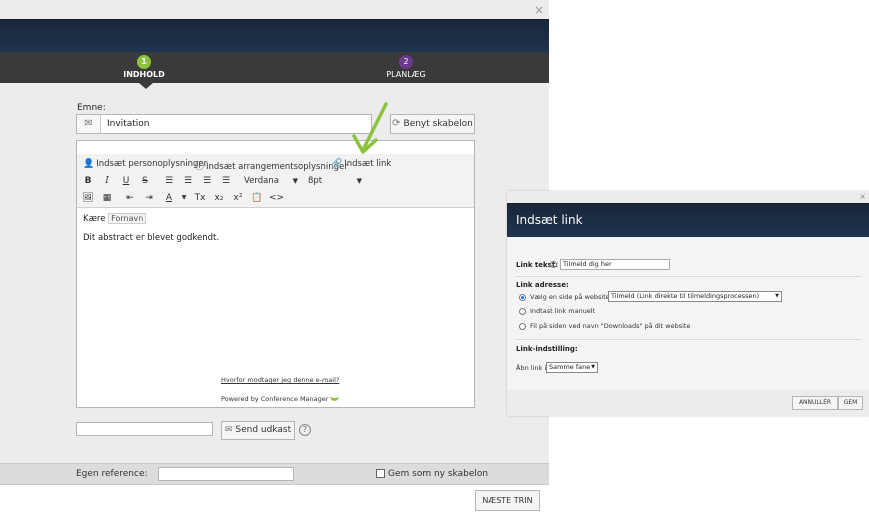  I want to click on green-arrow-annotation, so click(370, 128).